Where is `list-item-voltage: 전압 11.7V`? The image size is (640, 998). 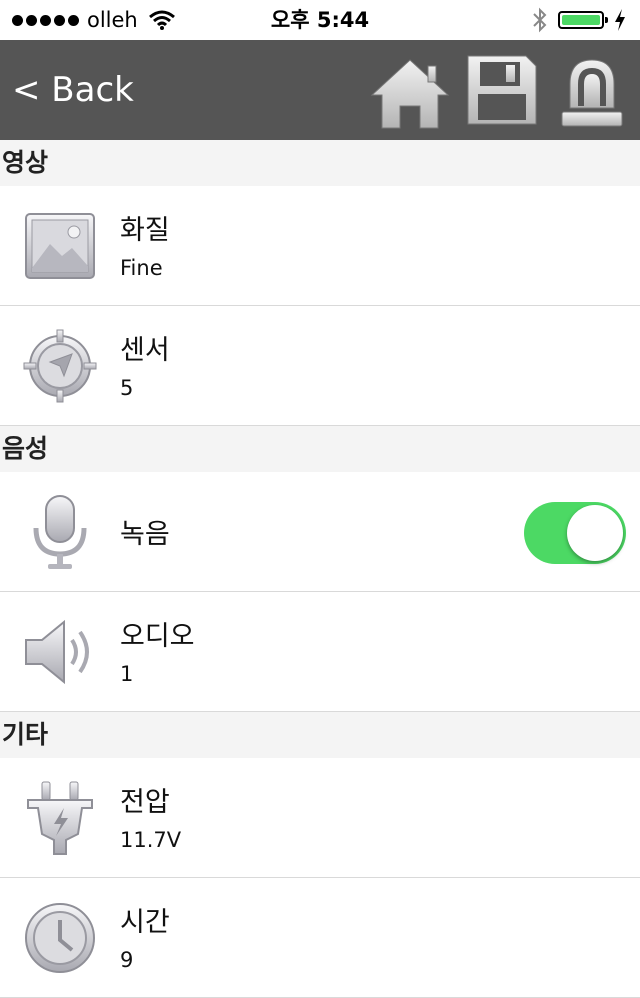 list-item-voltage: 전압 11.7V is located at coordinates (320, 818).